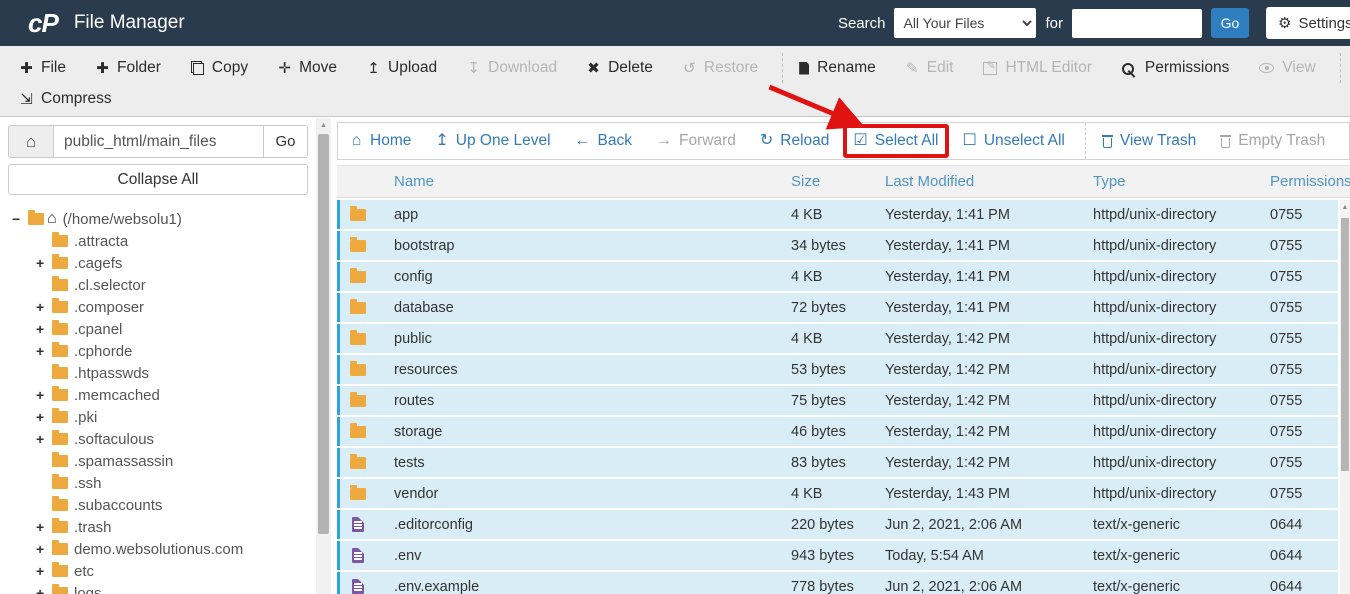  Describe the element at coordinates (98, 329) in the screenshot. I see `tree-item-label: .cpanel` at that location.